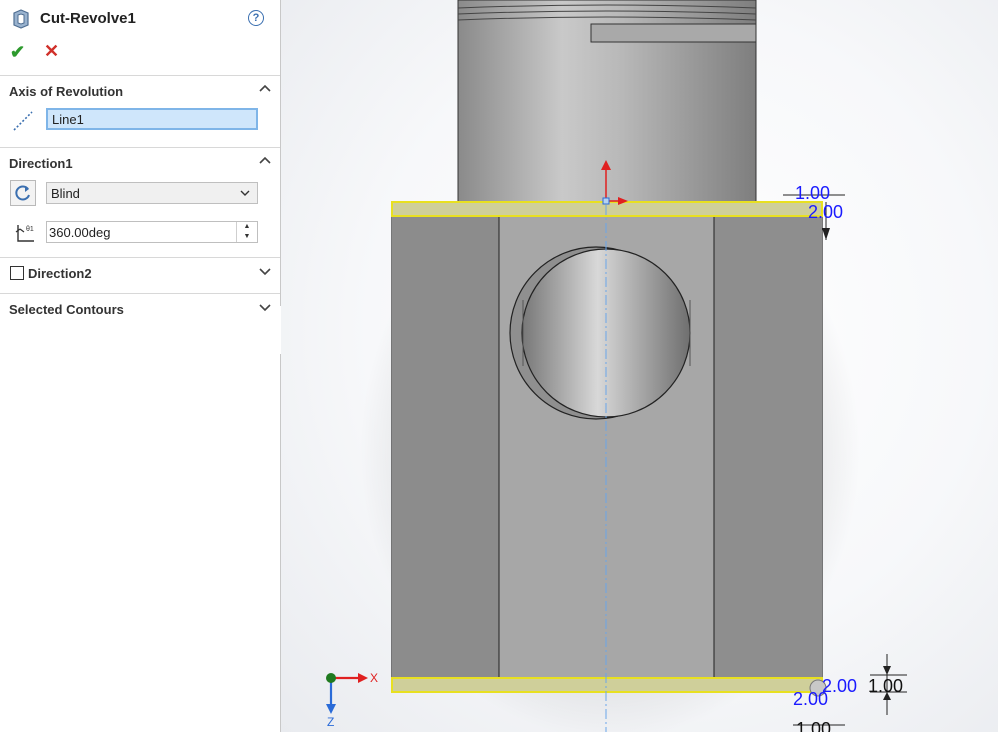 Image resolution: width=998 pixels, height=732 pixels. I want to click on angle-spinner: ▲ ▼, so click(246, 232).